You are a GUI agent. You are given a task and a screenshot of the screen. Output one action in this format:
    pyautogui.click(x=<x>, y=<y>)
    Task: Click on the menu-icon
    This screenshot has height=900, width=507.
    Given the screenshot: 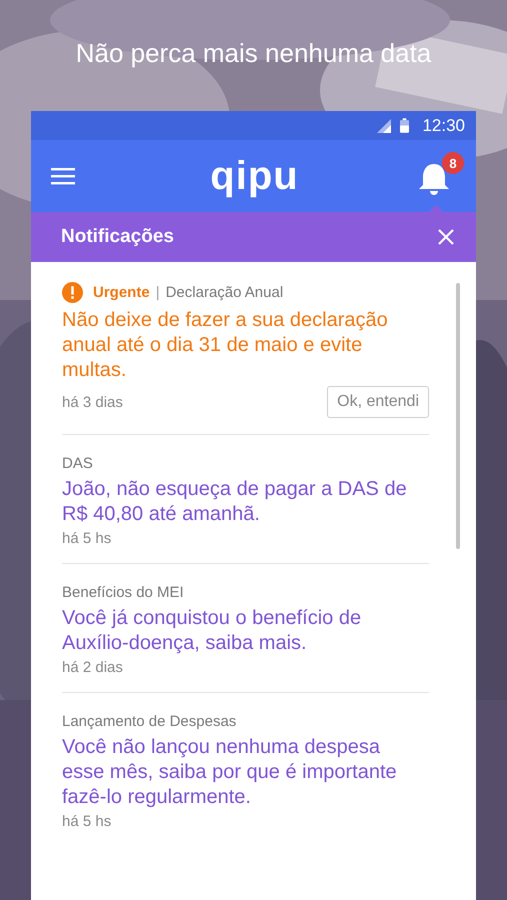 What is the action you would take?
    pyautogui.click(x=63, y=176)
    